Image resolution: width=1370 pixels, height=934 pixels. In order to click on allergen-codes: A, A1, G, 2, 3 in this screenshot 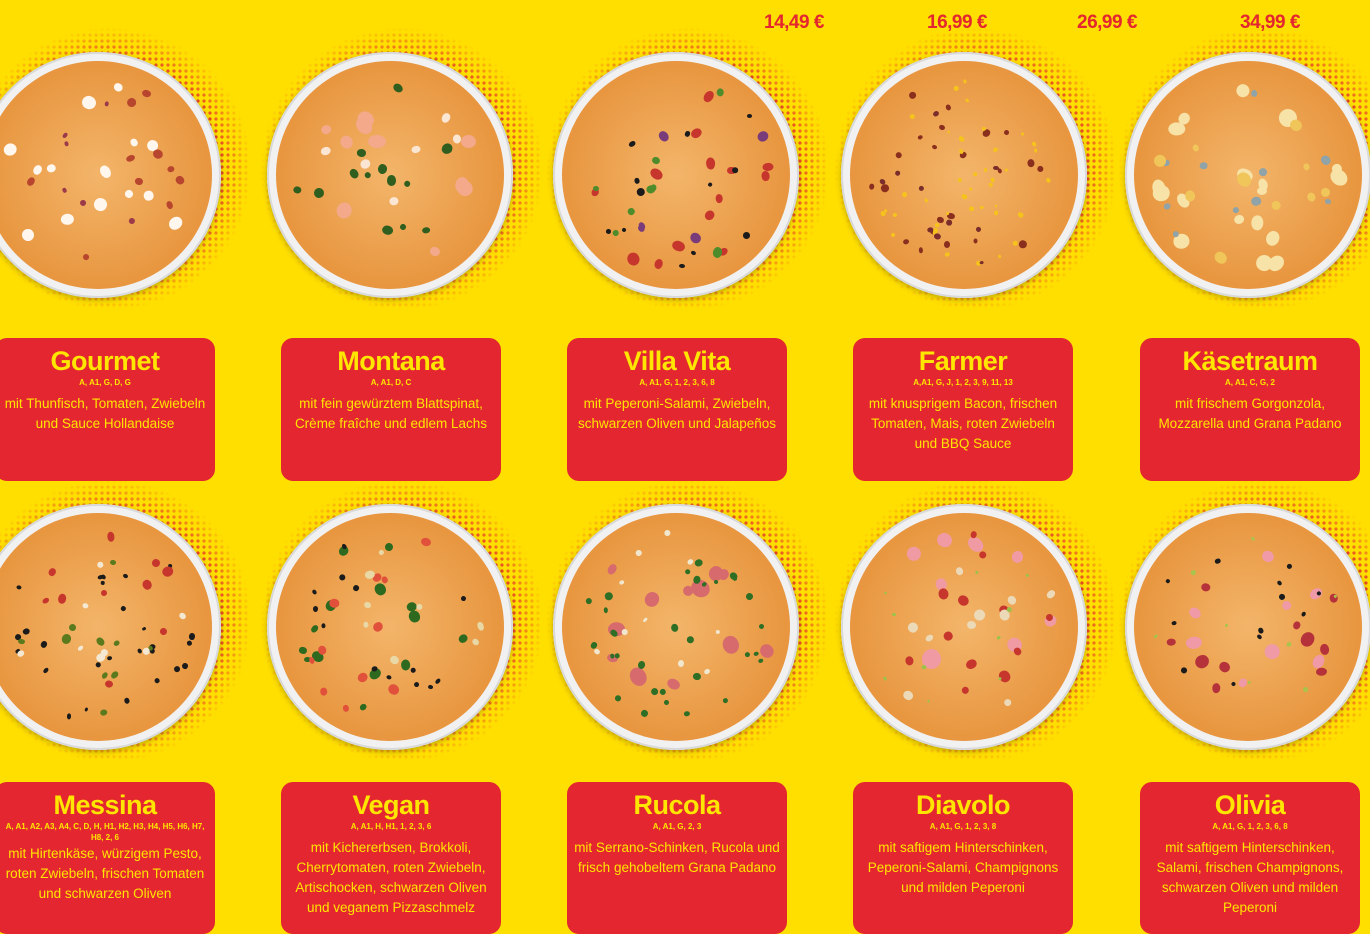, I will do `click(677, 826)`.